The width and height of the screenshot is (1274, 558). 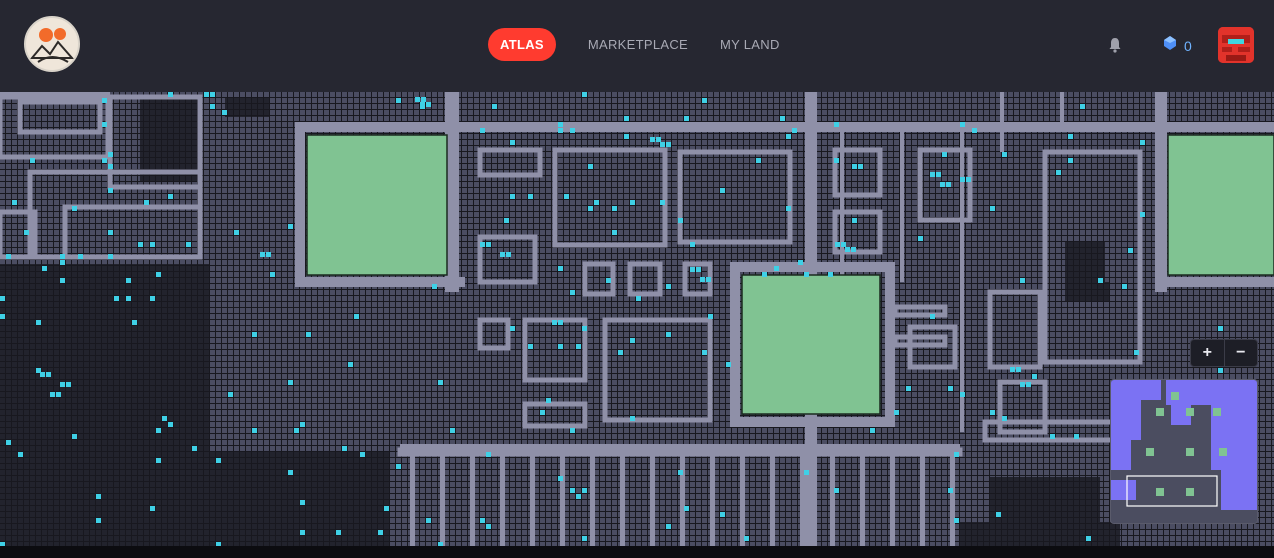 I want to click on zoom-out-button: −, so click(x=1240, y=353).